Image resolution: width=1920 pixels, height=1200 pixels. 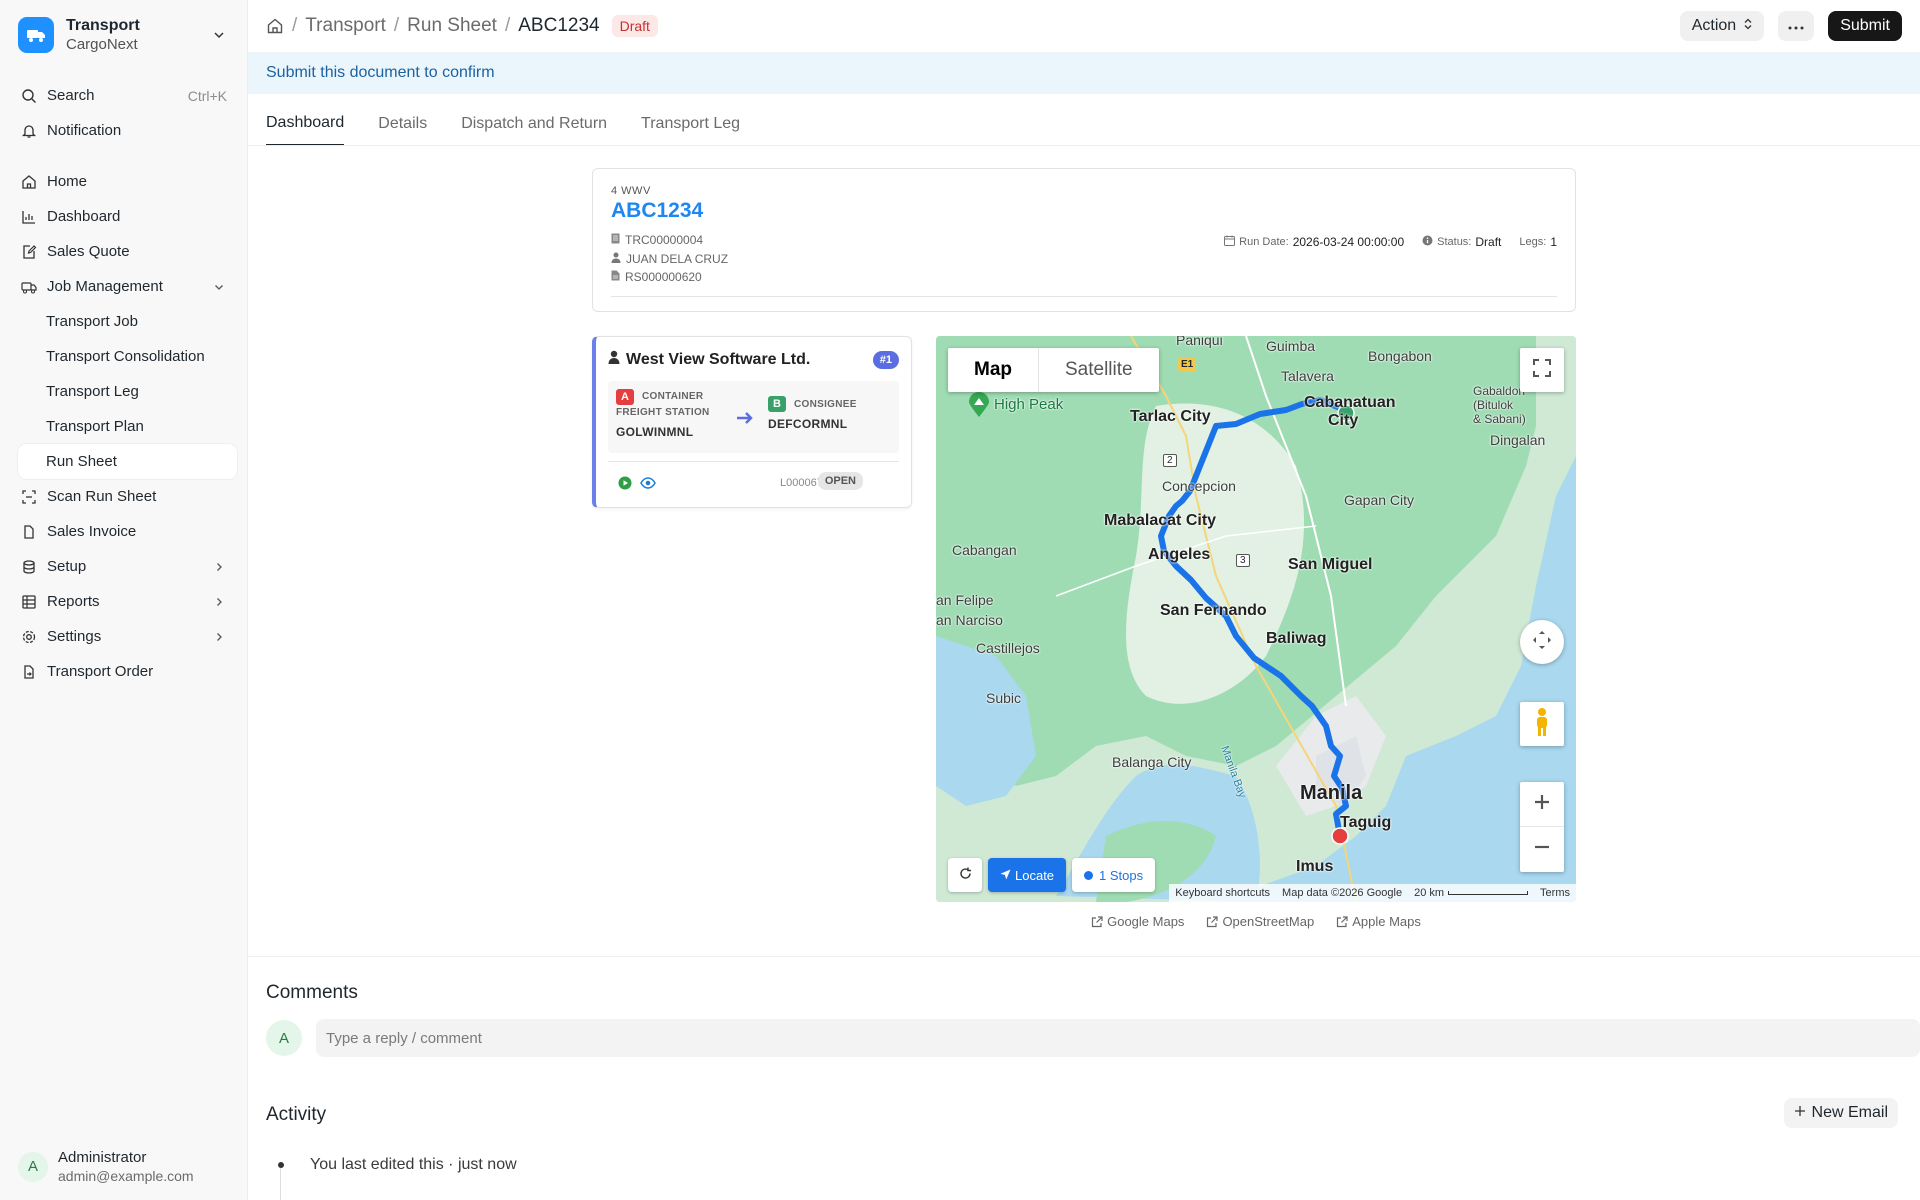 I want to click on google-maps-link: Google Maps, so click(x=1137, y=921).